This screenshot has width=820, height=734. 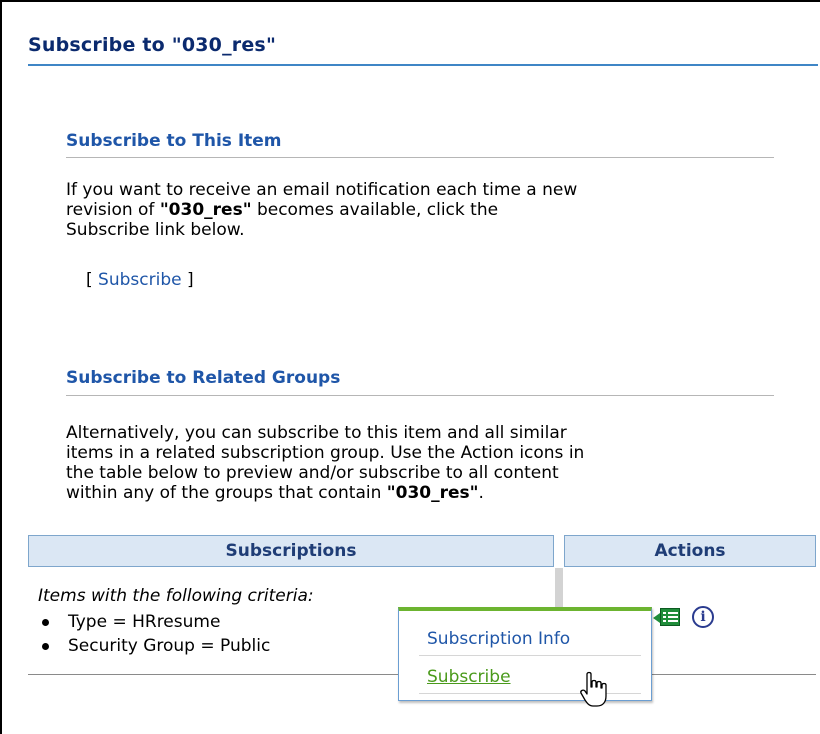 What do you see at coordinates (154, 646) in the screenshot?
I see `criteria-item-security-group: Security Group = Public` at bounding box center [154, 646].